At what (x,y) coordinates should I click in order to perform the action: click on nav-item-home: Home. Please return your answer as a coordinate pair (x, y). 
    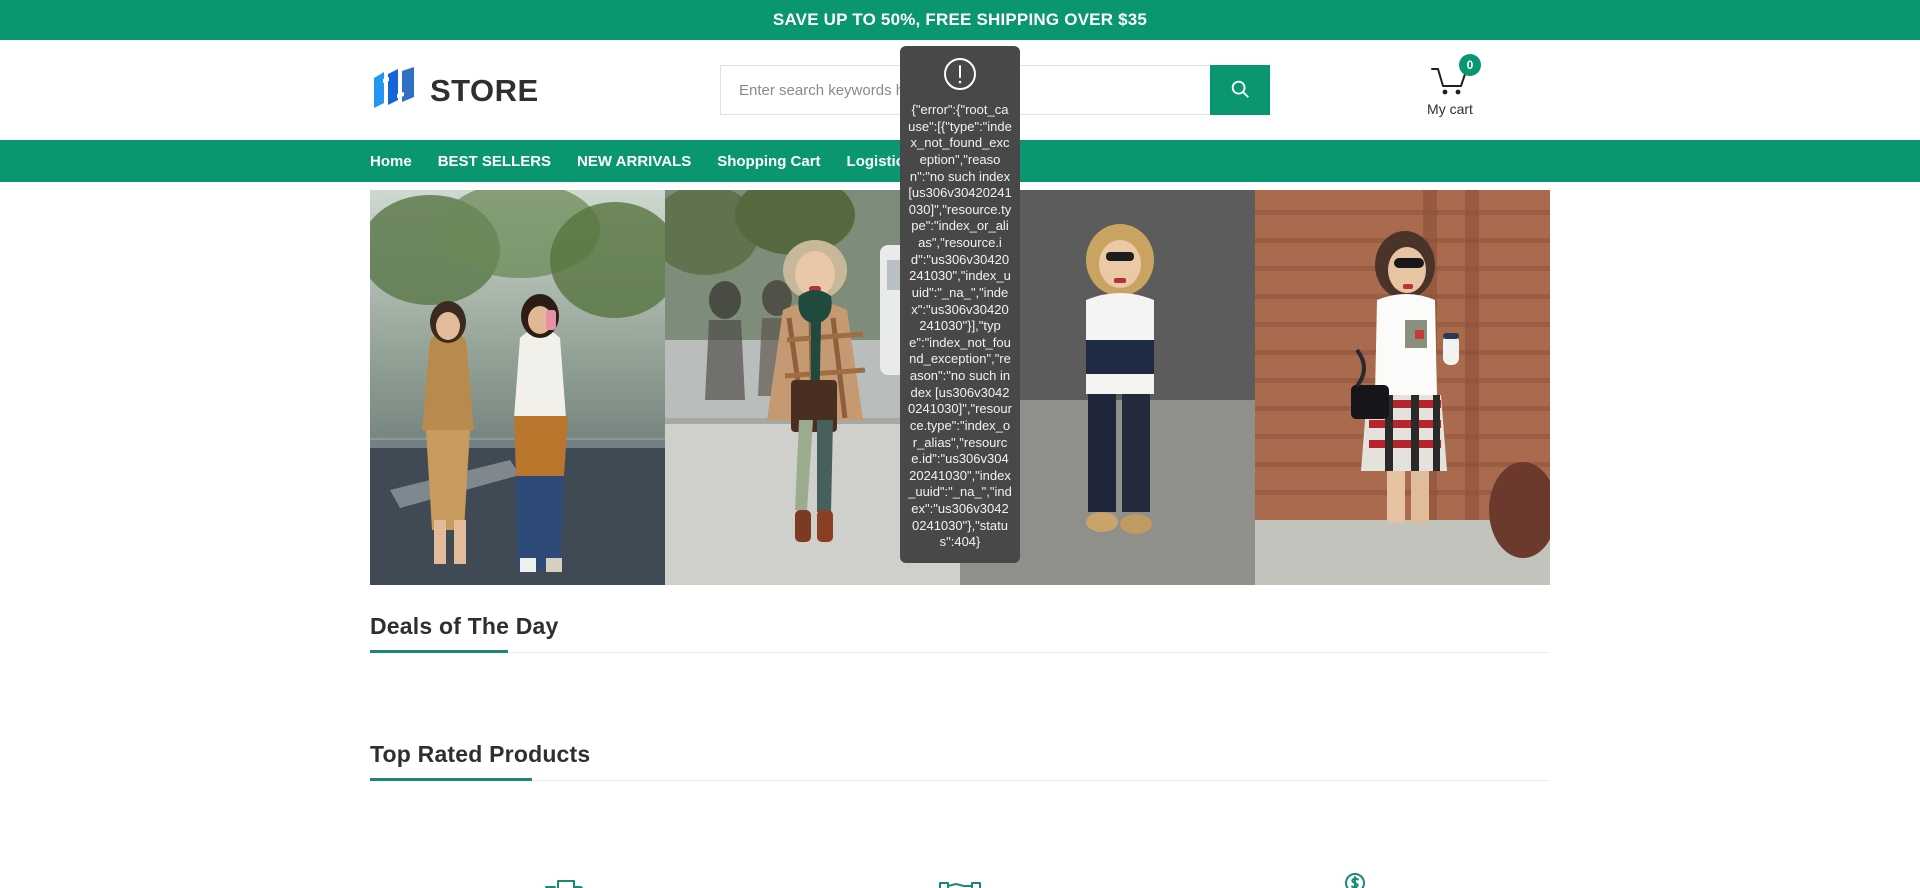
    Looking at the image, I should click on (391, 161).